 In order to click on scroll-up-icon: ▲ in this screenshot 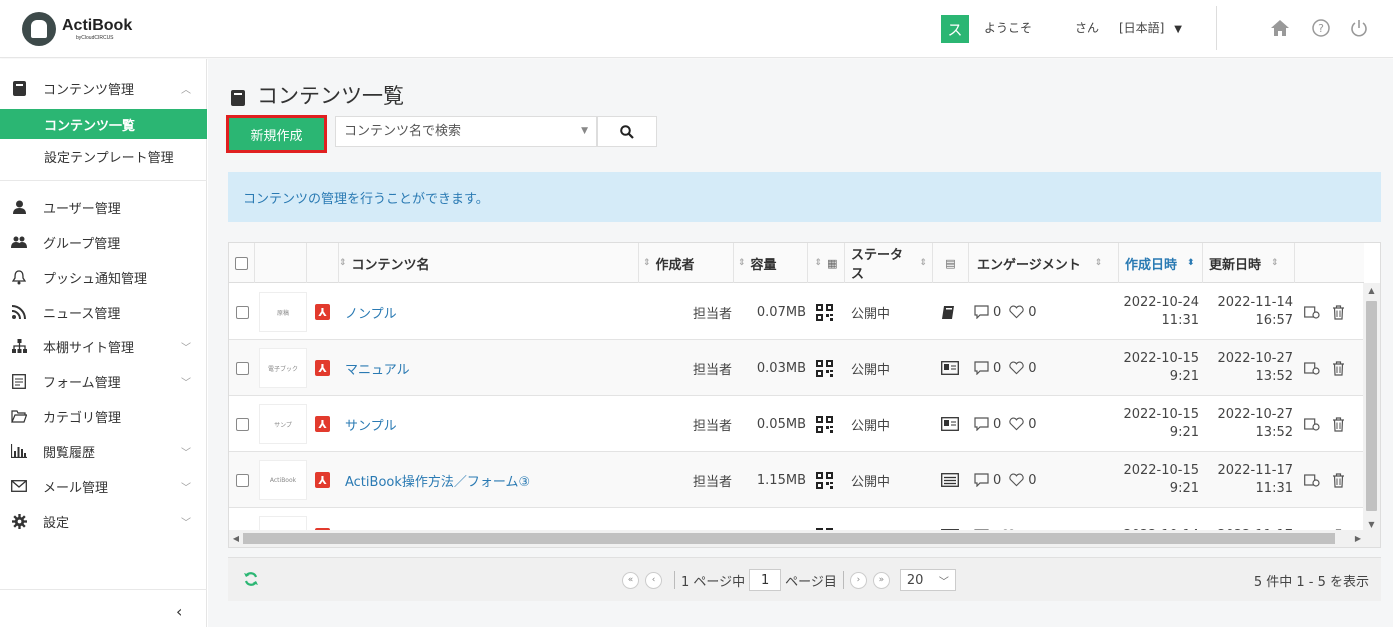, I will do `click(1371, 290)`.